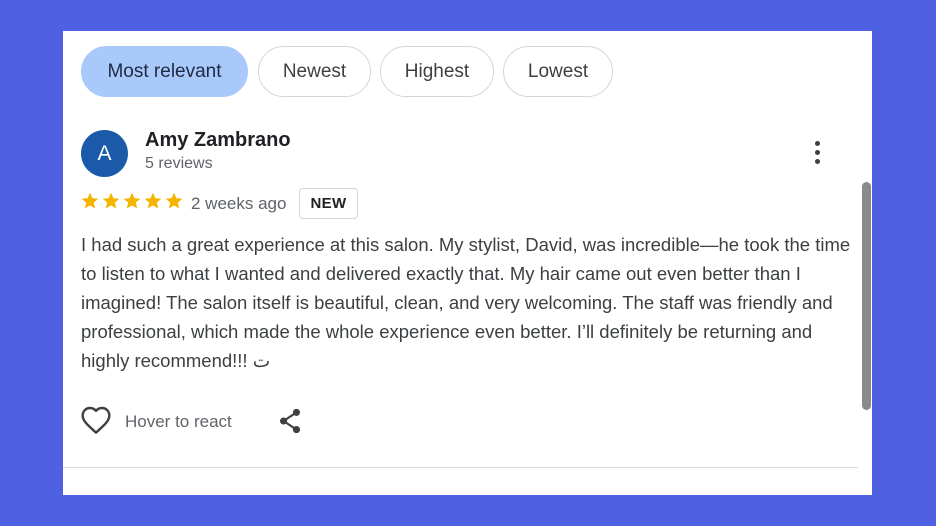  I want to click on sort-chip-most-relevant: Most relevant, so click(164, 71).